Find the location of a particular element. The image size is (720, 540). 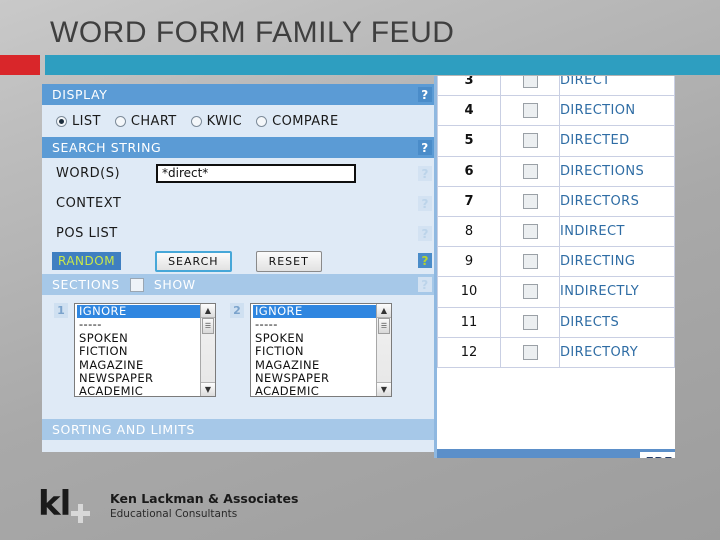

table-row: 4 DIRECTION is located at coordinates (556, 111).